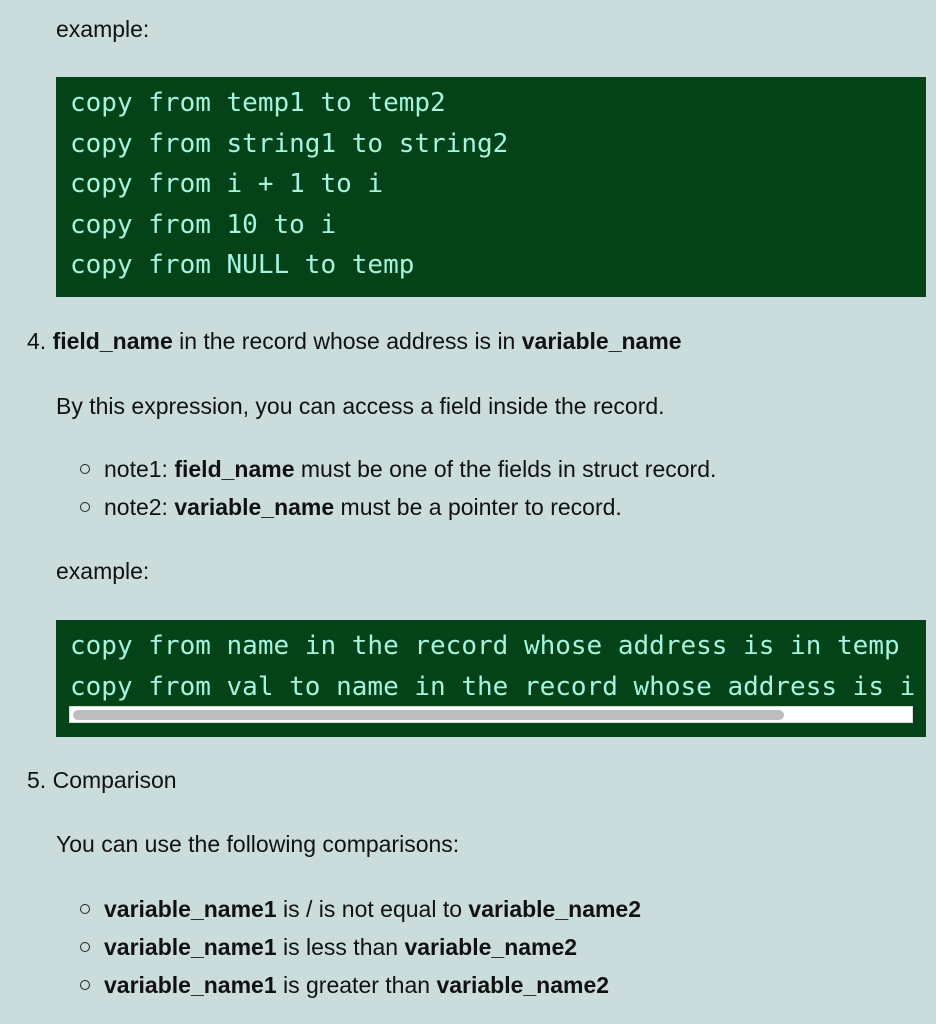  Describe the element at coordinates (37, 341) in the screenshot. I see `list-number: 4.` at that location.